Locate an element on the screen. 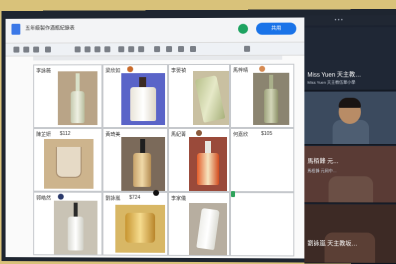 The image size is (396, 264). table-cell: 李詠薇 is located at coordinates (68, 96).